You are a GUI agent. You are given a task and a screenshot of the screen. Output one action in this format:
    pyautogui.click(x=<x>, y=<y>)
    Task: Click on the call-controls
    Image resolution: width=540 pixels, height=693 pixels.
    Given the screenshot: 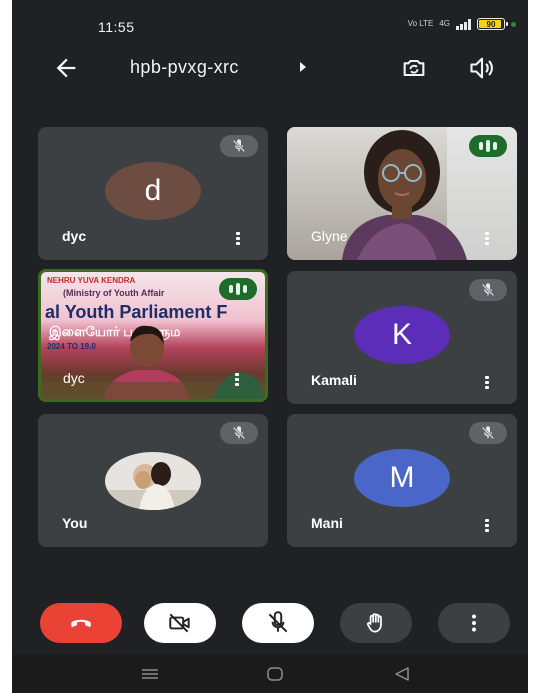 What is the action you would take?
    pyautogui.click(x=270, y=625)
    